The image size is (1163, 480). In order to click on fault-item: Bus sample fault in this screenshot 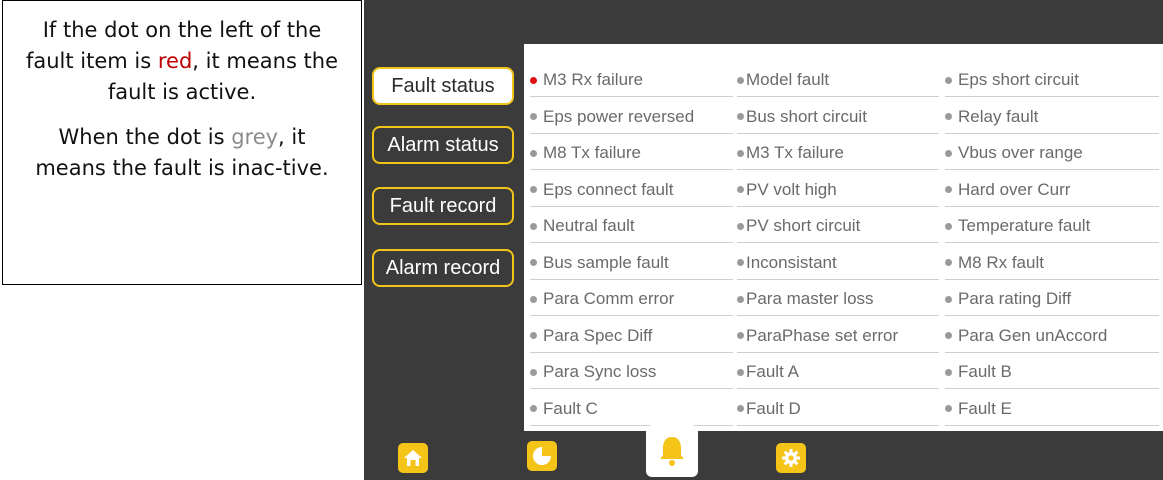, I will do `click(630, 265)`.